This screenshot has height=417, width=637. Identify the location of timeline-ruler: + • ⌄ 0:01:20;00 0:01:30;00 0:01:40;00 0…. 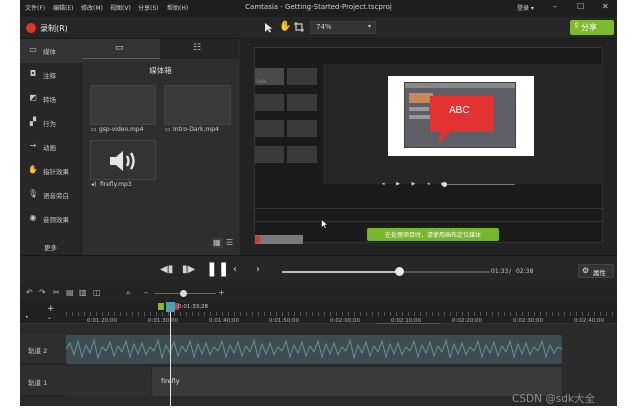
(318, 313).